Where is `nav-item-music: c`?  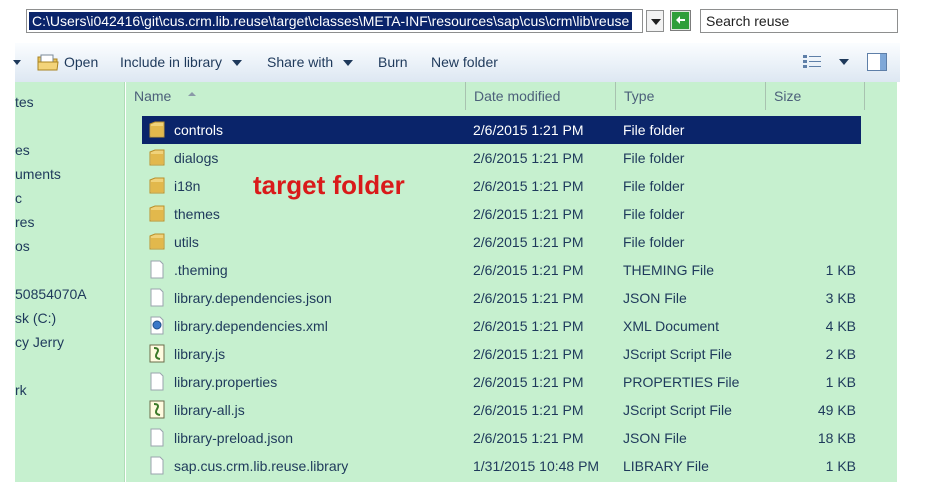
nav-item-music: c is located at coordinates (18, 198).